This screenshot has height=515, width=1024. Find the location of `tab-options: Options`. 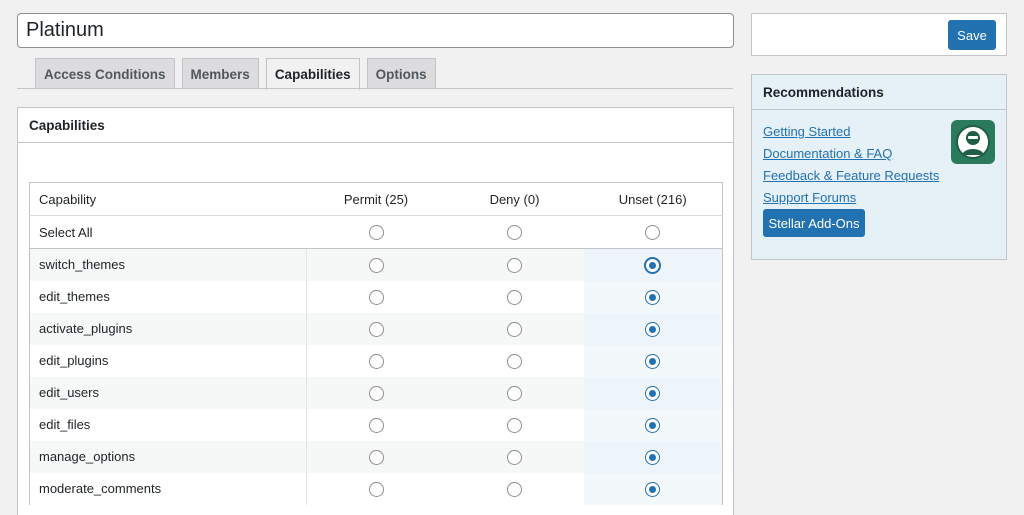

tab-options: Options is located at coordinates (401, 73).